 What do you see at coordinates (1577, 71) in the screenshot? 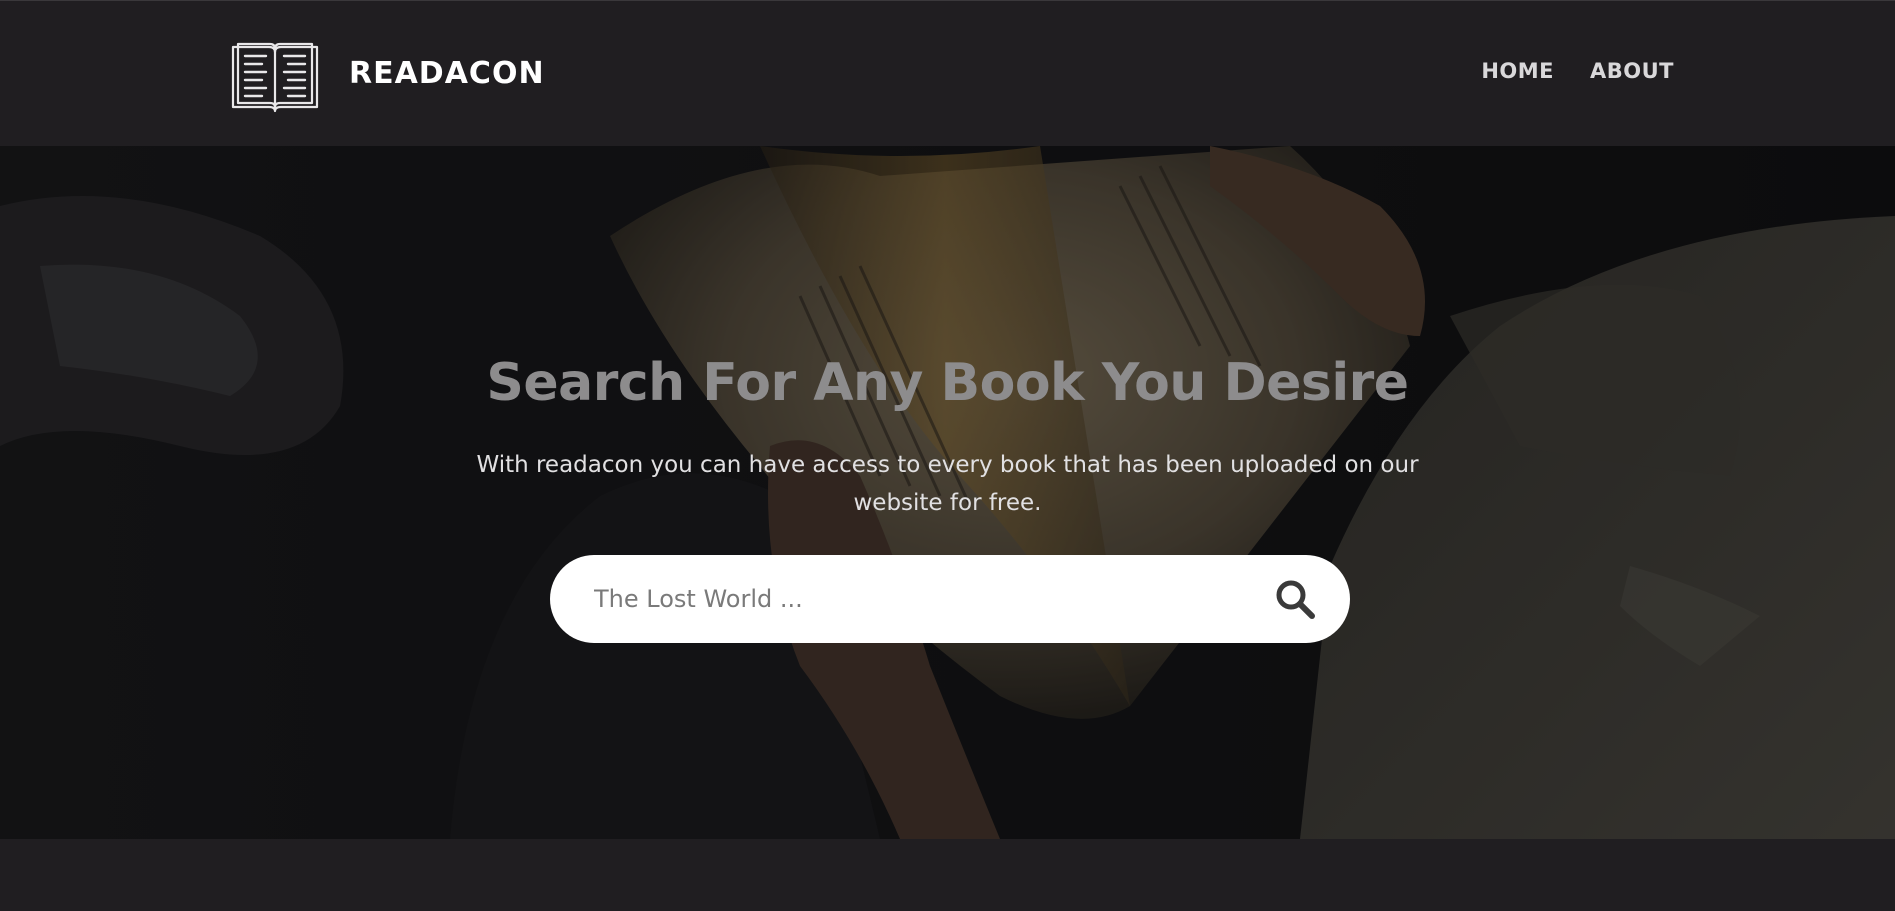
I see `main-nav: HOME ABOUT` at bounding box center [1577, 71].